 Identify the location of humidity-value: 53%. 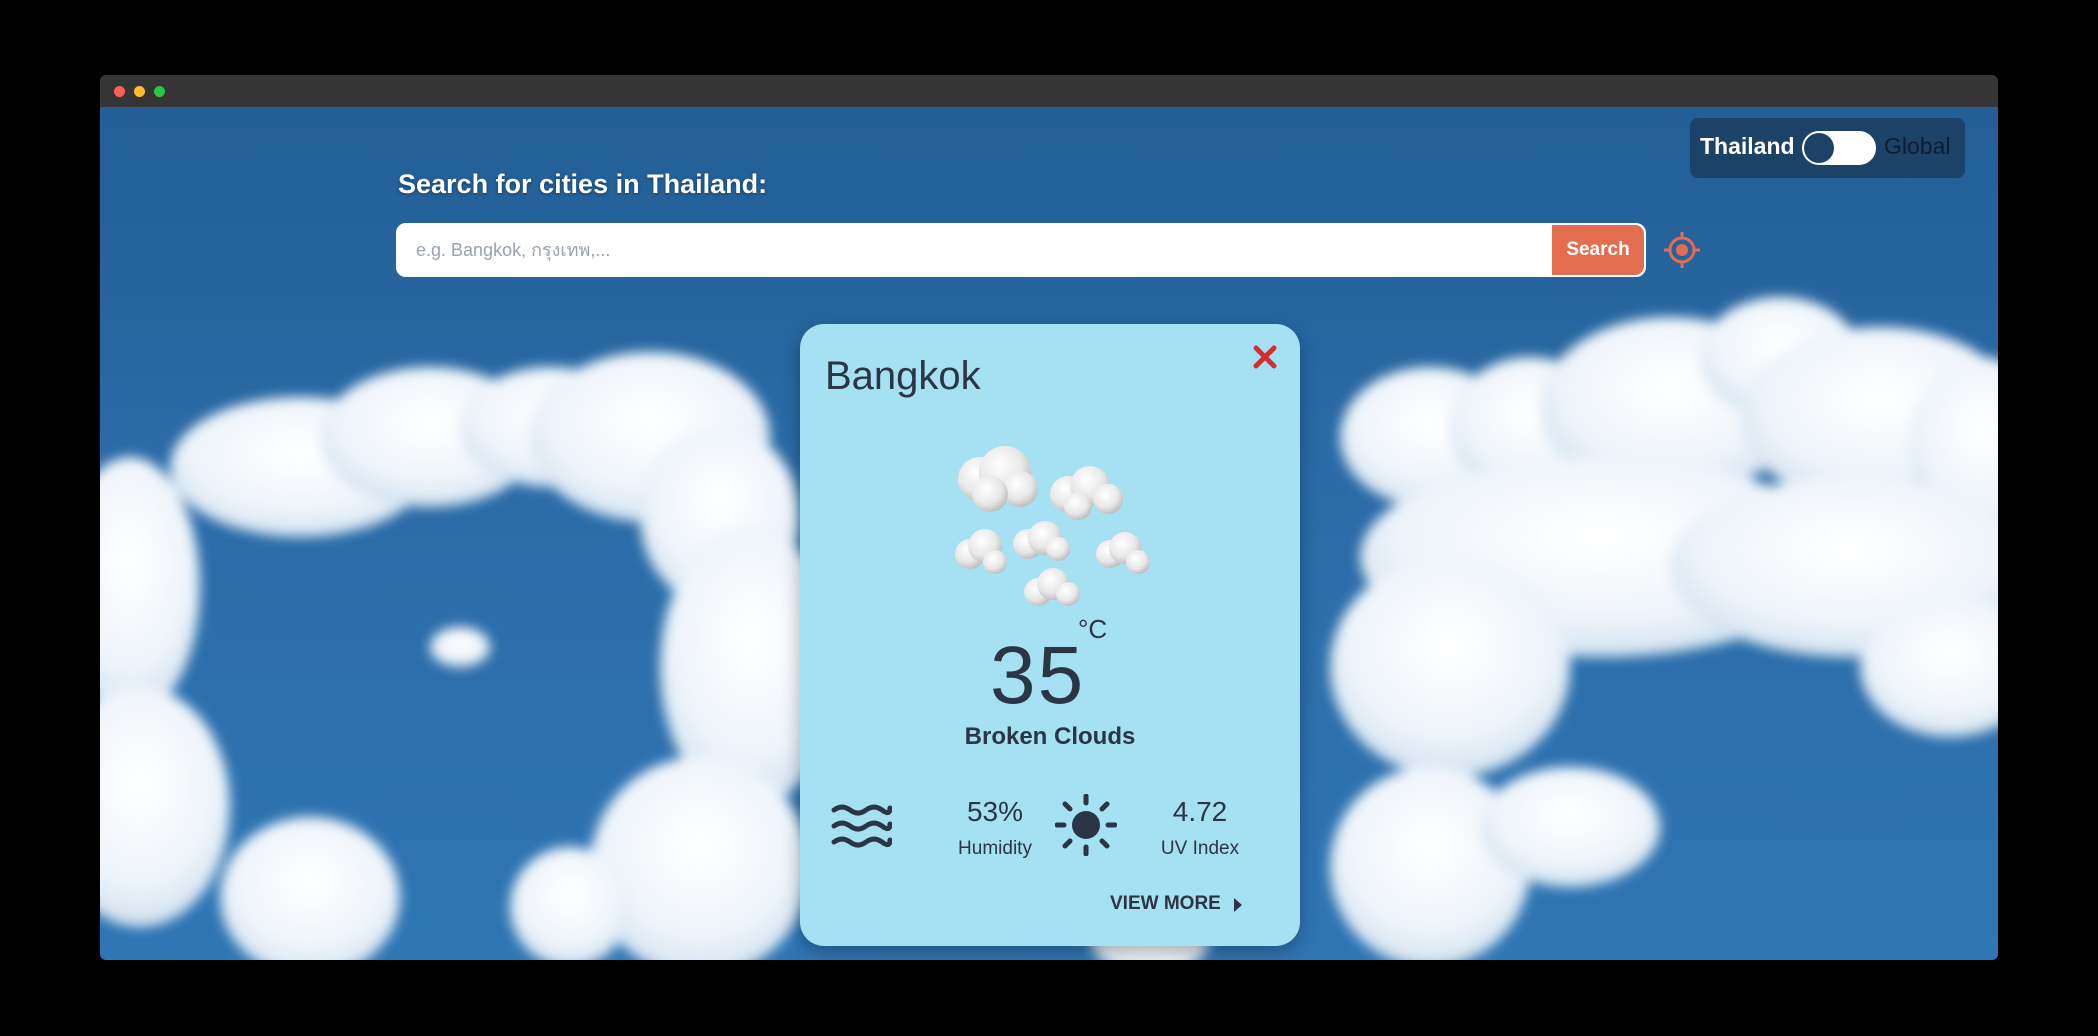
(995, 811).